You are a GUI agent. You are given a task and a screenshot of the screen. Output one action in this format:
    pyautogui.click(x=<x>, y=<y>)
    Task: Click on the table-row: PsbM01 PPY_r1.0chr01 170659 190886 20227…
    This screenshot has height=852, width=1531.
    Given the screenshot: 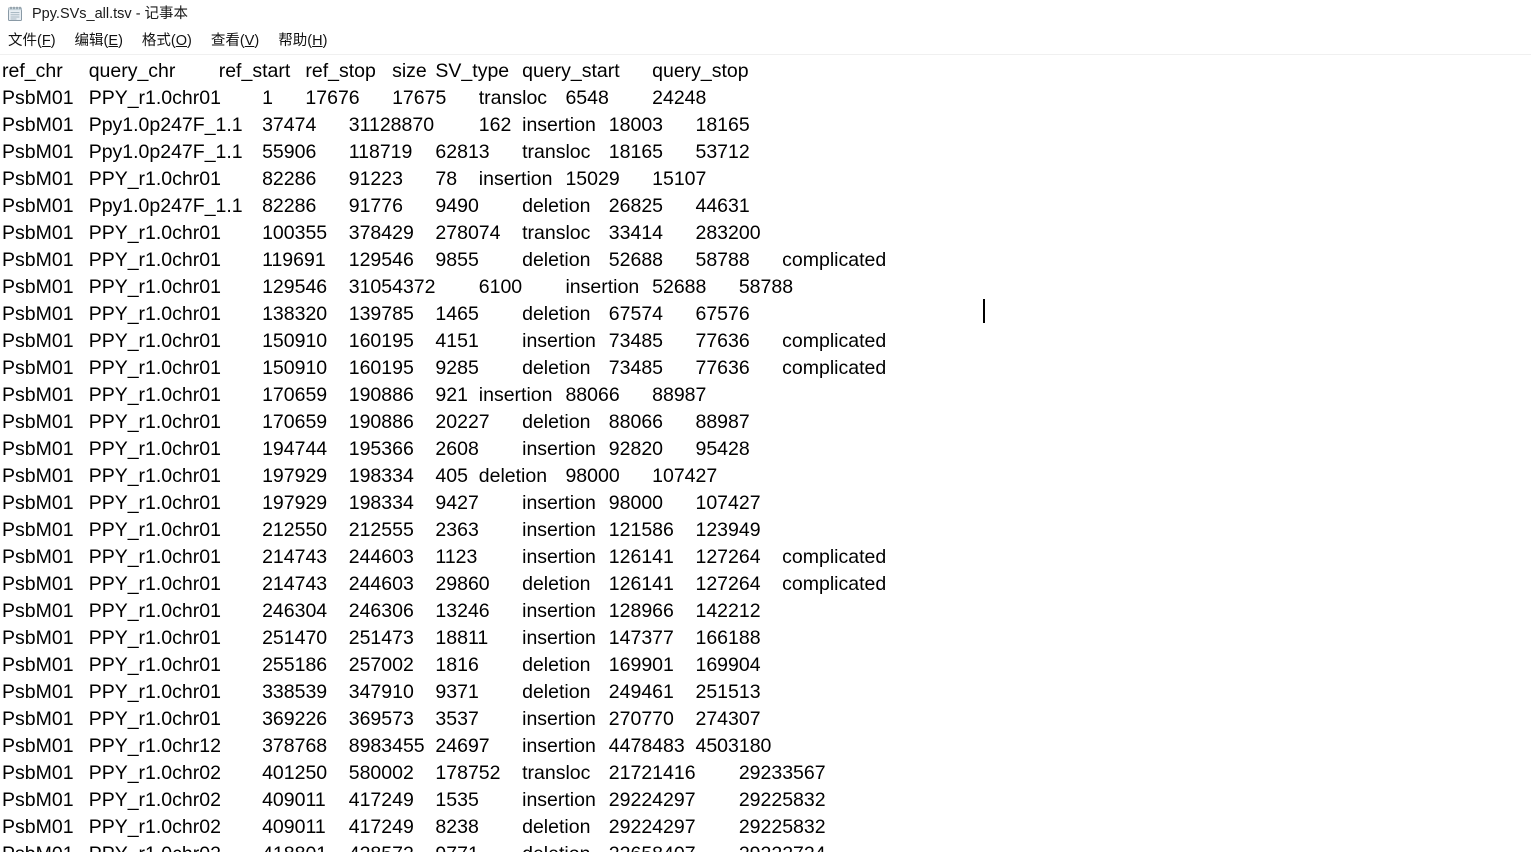 What is the action you would take?
    pyautogui.click(x=376, y=422)
    